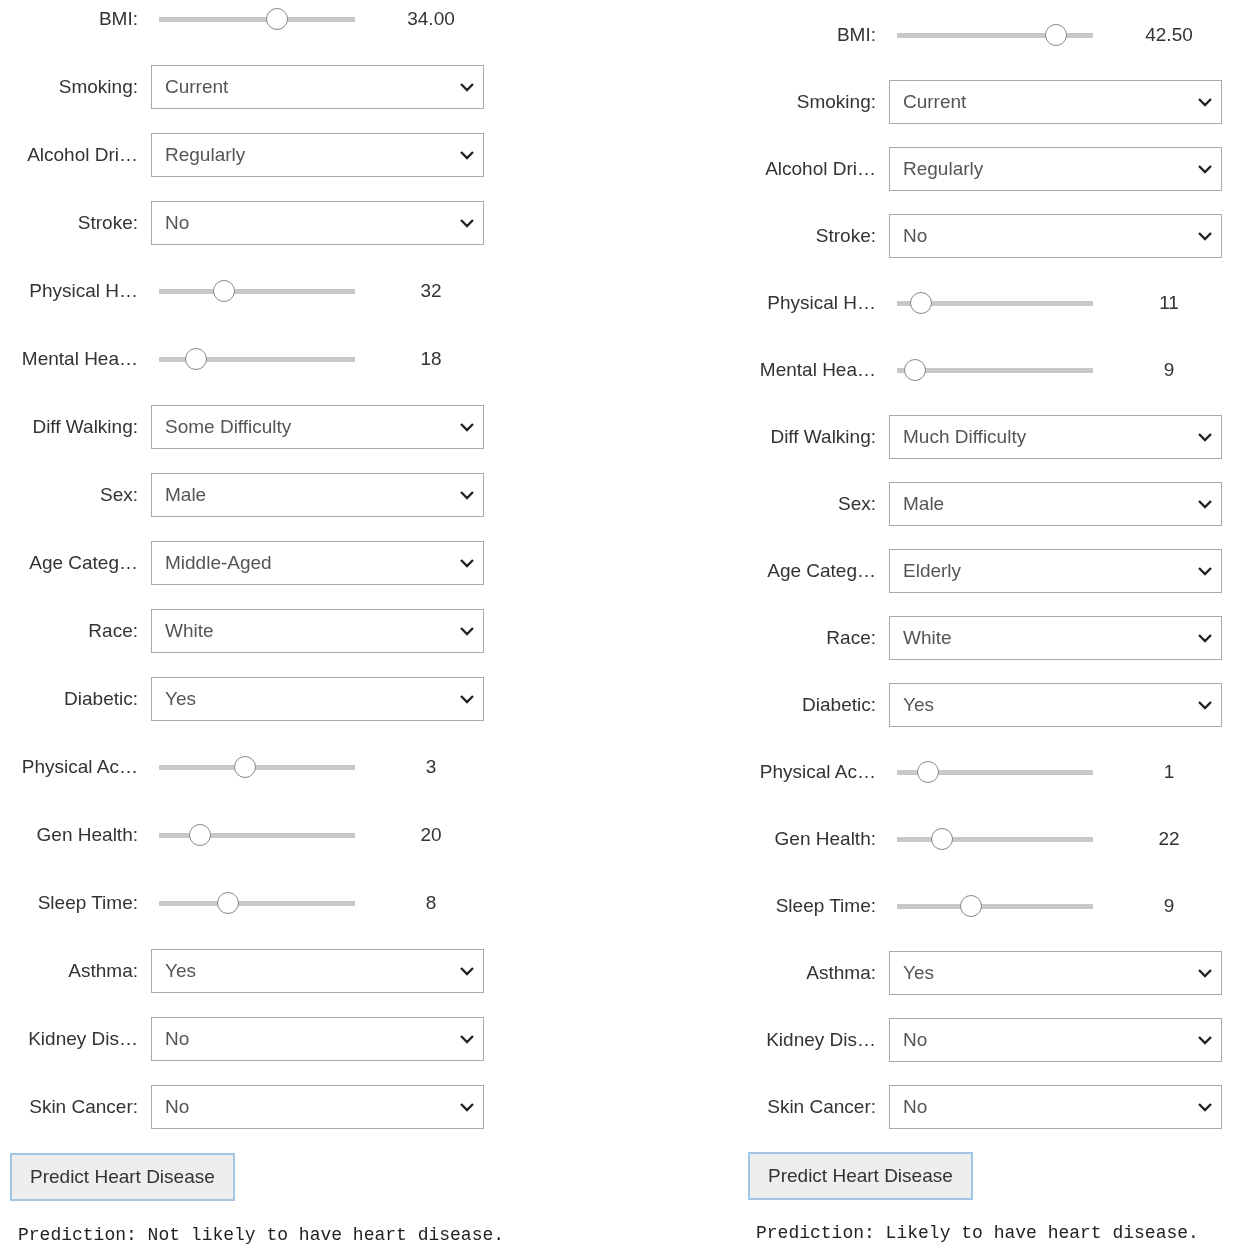 This screenshot has height=1255, width=1253. What do you see at coordinates (317, 427) in the screenshot?
I see `dropdown: Some Difficulty` at bounding box center [317, 427].